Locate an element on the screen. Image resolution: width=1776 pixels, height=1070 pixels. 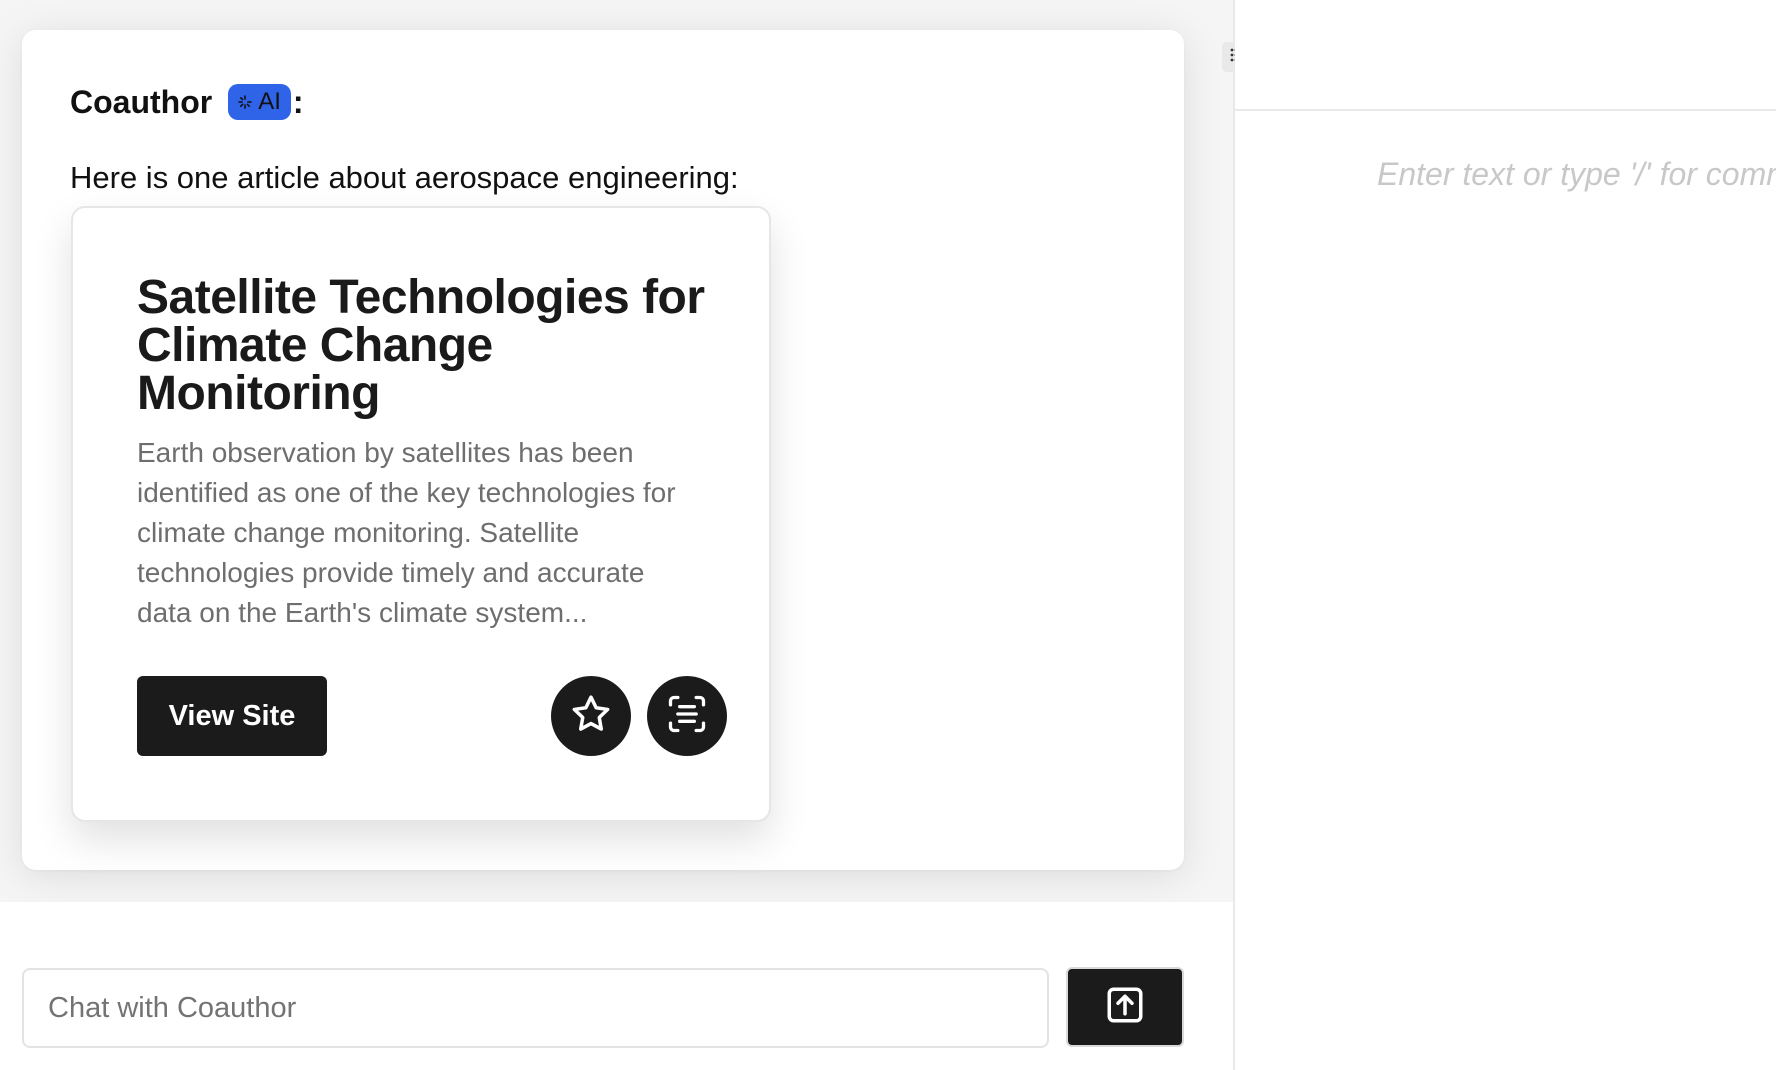
send-button is located at coordinates (1125, 1007).